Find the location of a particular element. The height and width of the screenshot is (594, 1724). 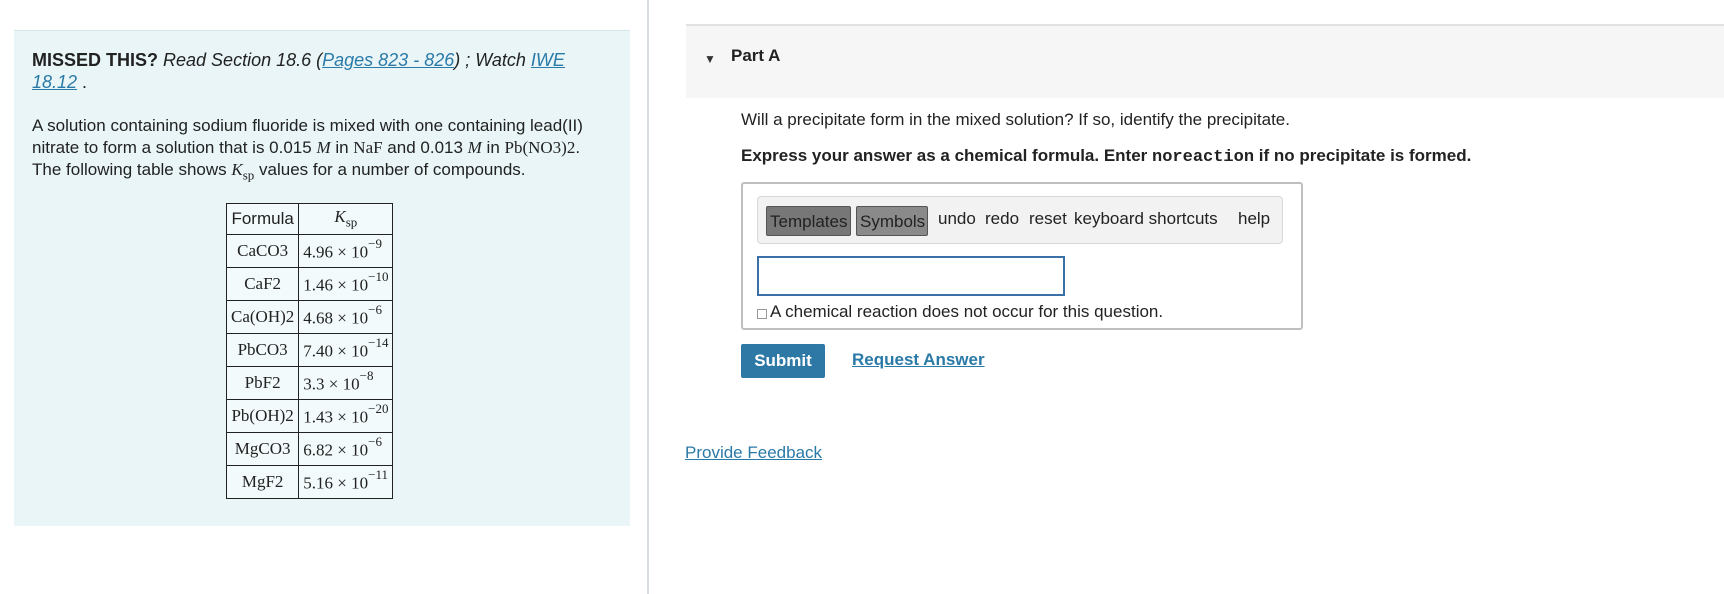

ksp-value-cell: 7.40 × 10−14 is located at coordinates (346, 350).